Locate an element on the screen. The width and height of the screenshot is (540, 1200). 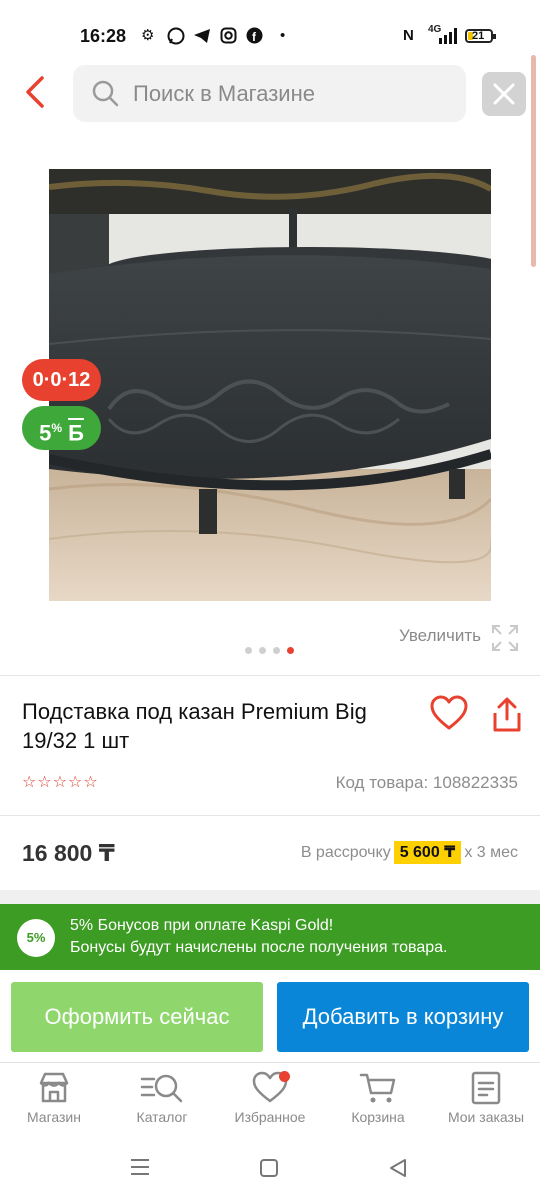
catalog-search-icon is located at coordinates (161, 1088).